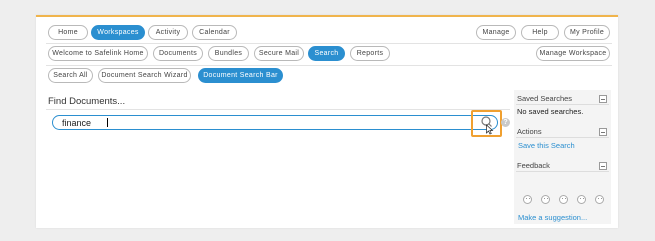 The height and width of the screenshot is (241, 655). I want to click on very-happy-face-icon, so click(599, 199).